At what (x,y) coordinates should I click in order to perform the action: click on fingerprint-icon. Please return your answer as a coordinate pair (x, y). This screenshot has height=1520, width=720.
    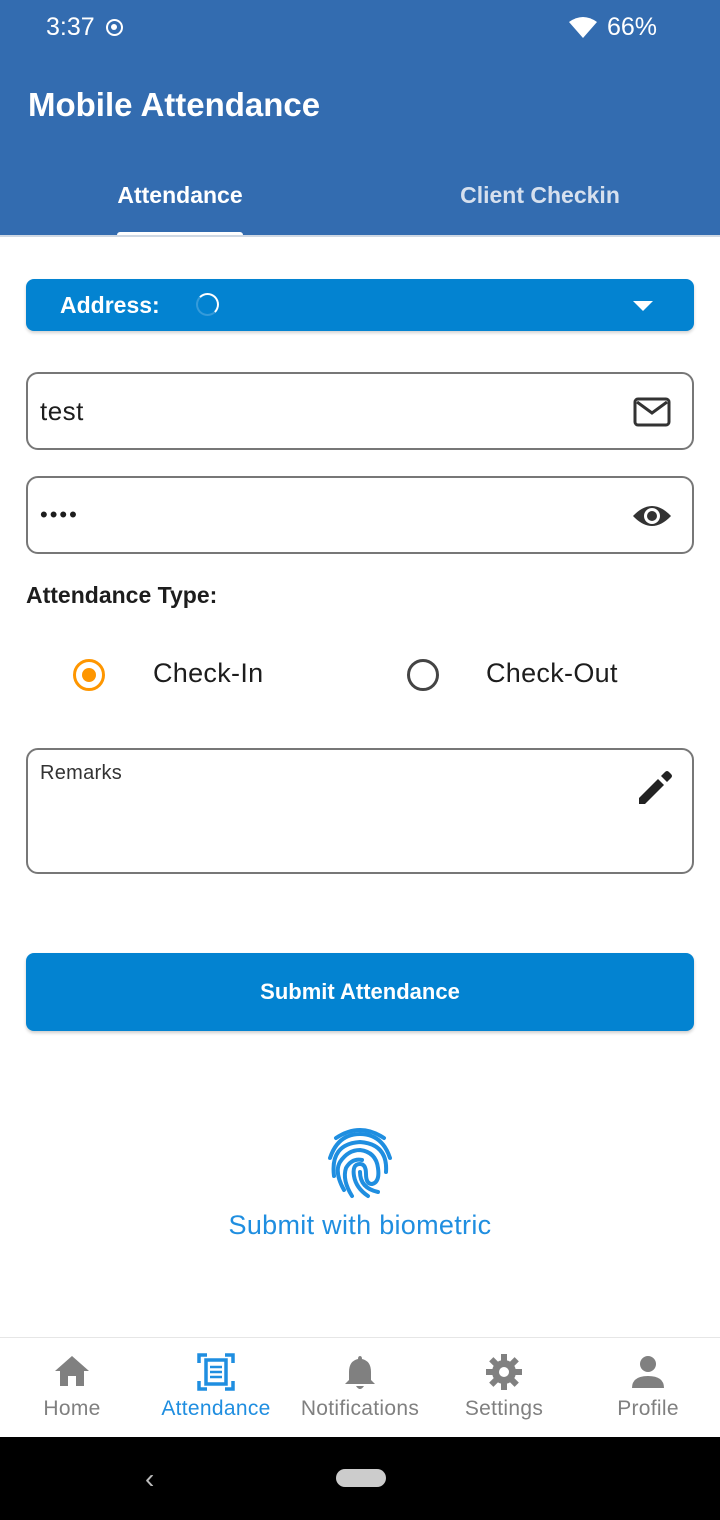
    Looking at the image, I should click on (360, 1163).